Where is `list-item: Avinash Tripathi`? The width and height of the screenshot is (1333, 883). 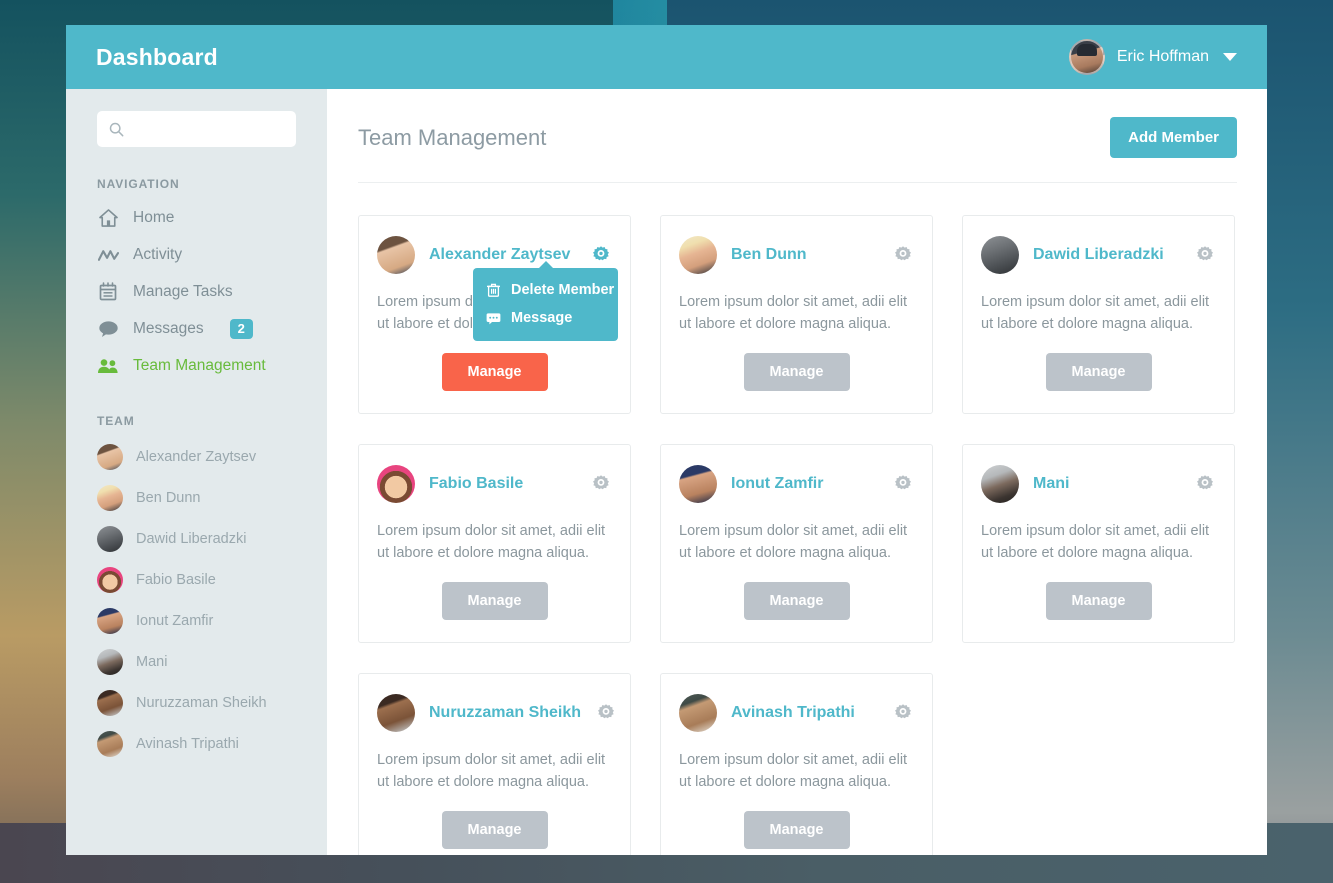 list-item: Avinash Tripathi is located at coordinates (196, 743).